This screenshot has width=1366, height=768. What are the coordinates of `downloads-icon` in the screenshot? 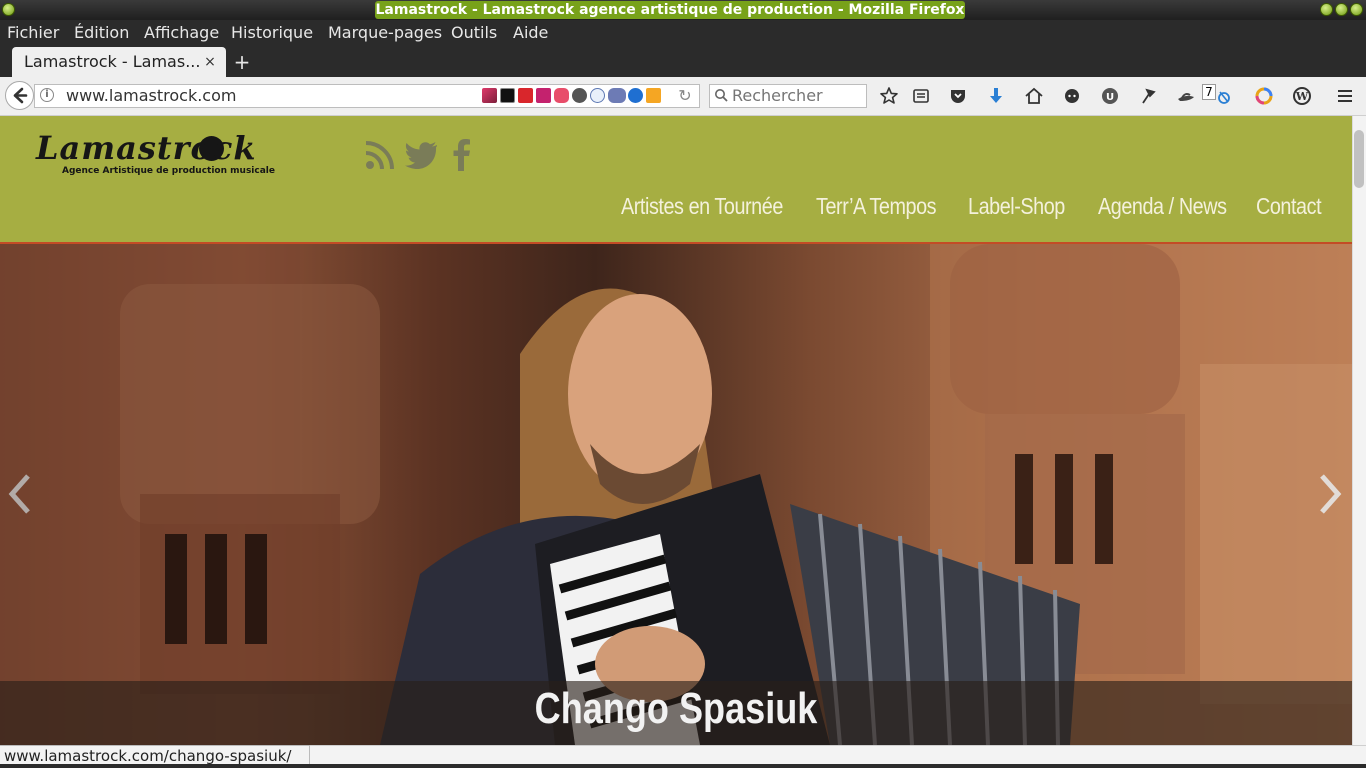 It's located at (996, 96).